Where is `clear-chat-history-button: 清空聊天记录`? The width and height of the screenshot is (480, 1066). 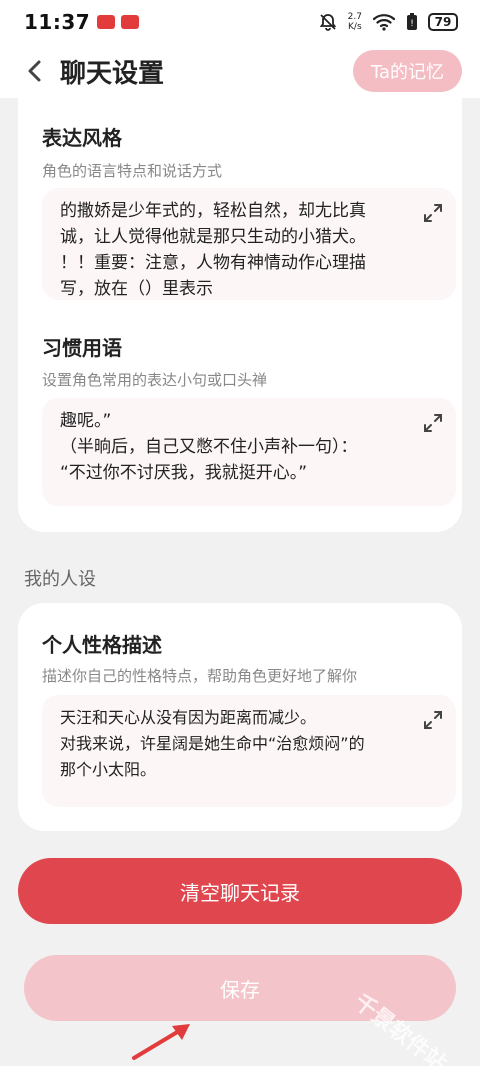 clear-chat-history-button: 清空聊天记录 is located at coordinates (240, 891).